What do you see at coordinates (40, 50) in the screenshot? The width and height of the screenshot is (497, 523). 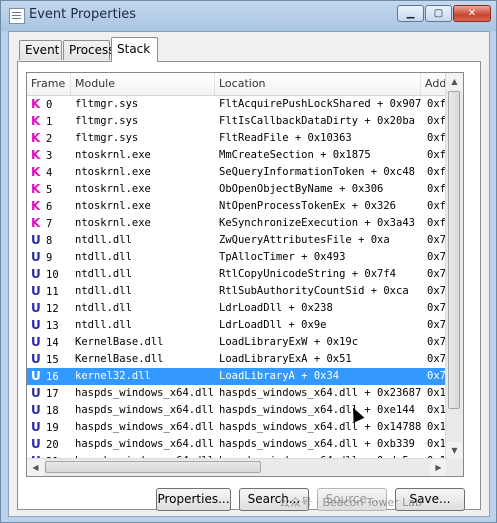 I see `tab-event: Event` at bounding box center [40, 50].